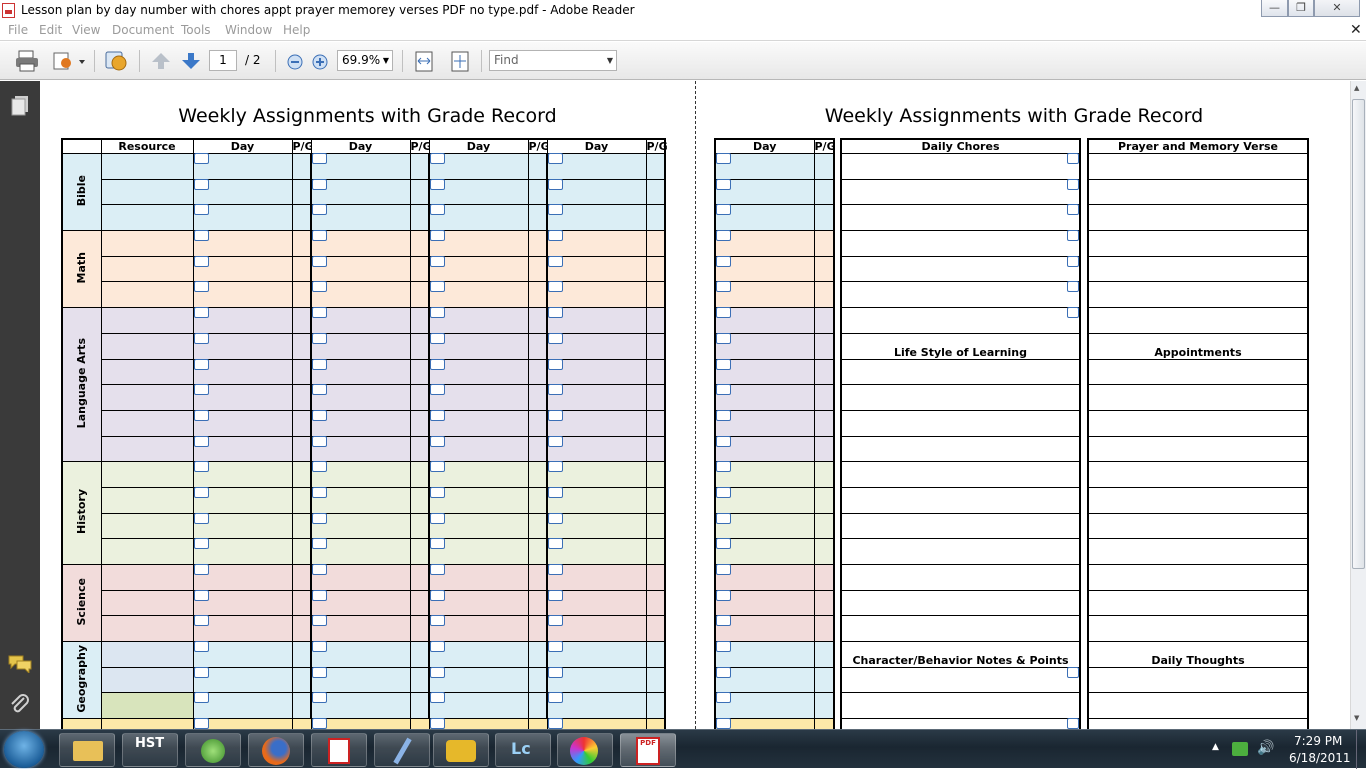 The width and height of the screenshot is (1366, 769). I want to click on menu-edit: Edit, so click(50, 30).